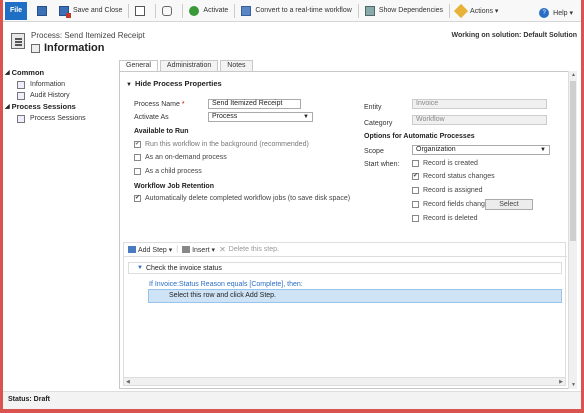  What do you see at coordinates (28, 72) in the screenshot?
I see `nav-section-common-label: Common` at bounding box center [28, 72].